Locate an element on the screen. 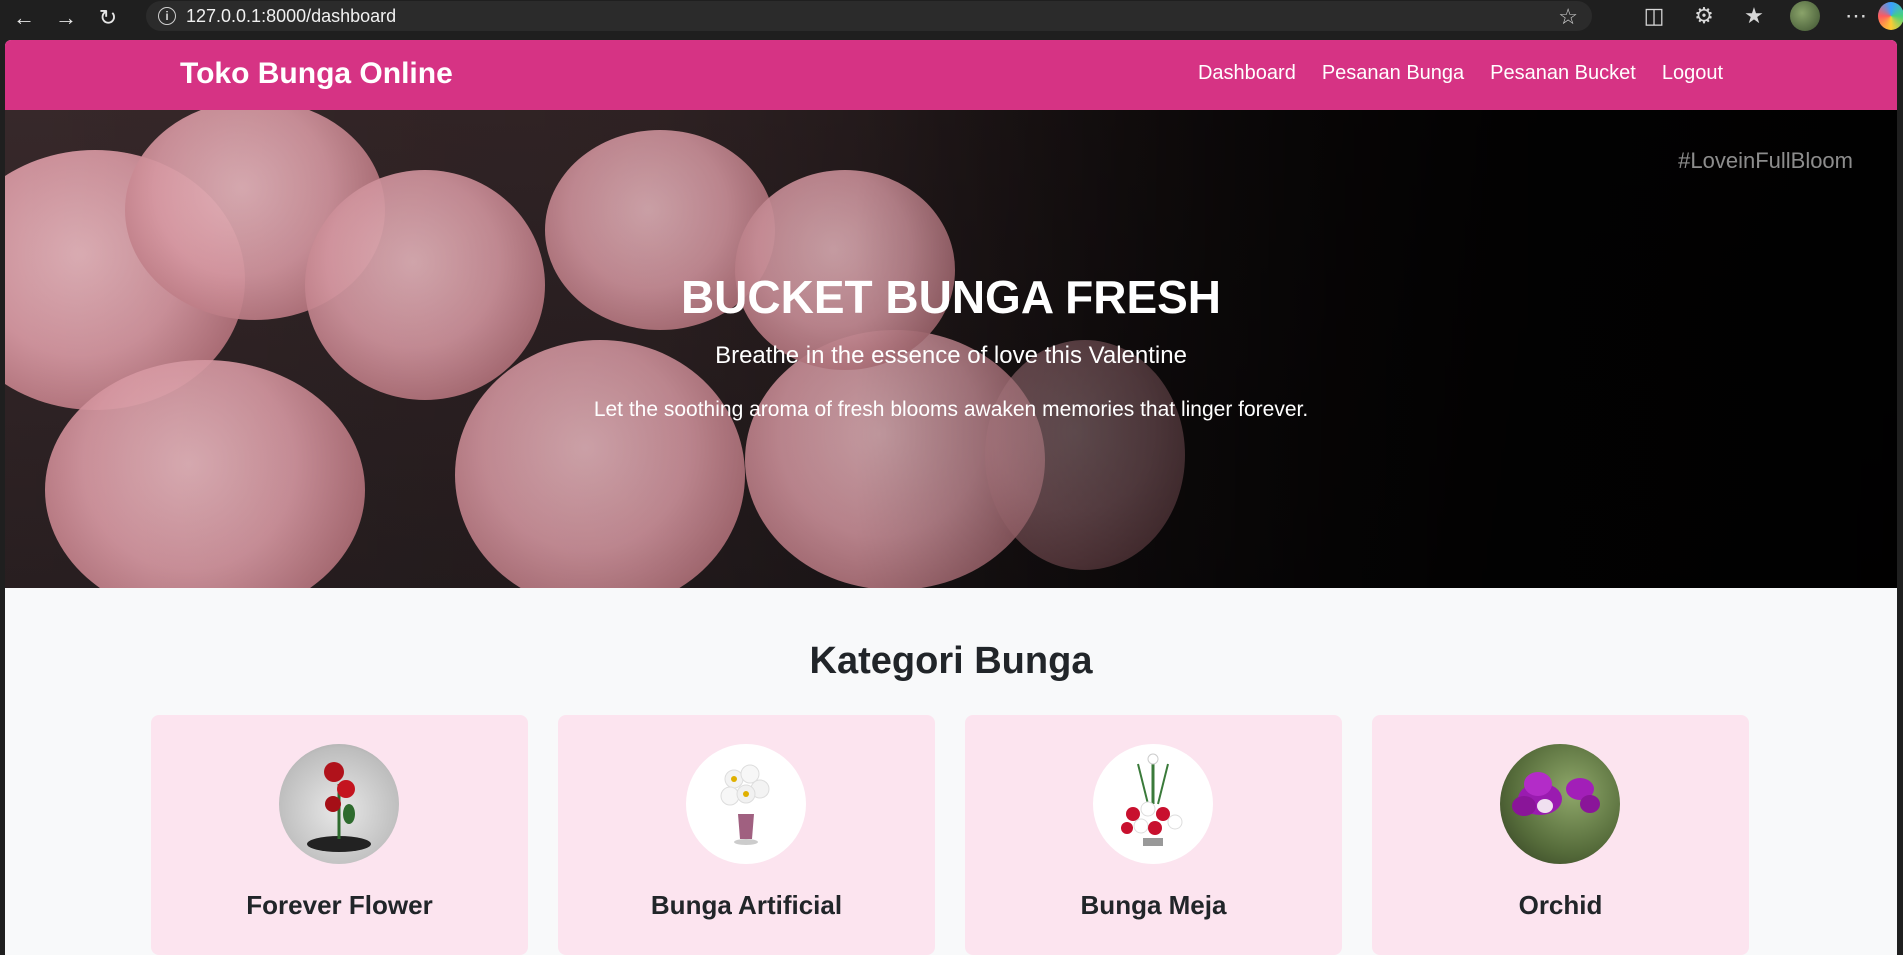 This screenshot has height=955, width=1903. brand-logo: Toko Bunga Online is located at coordinates (316, 74).